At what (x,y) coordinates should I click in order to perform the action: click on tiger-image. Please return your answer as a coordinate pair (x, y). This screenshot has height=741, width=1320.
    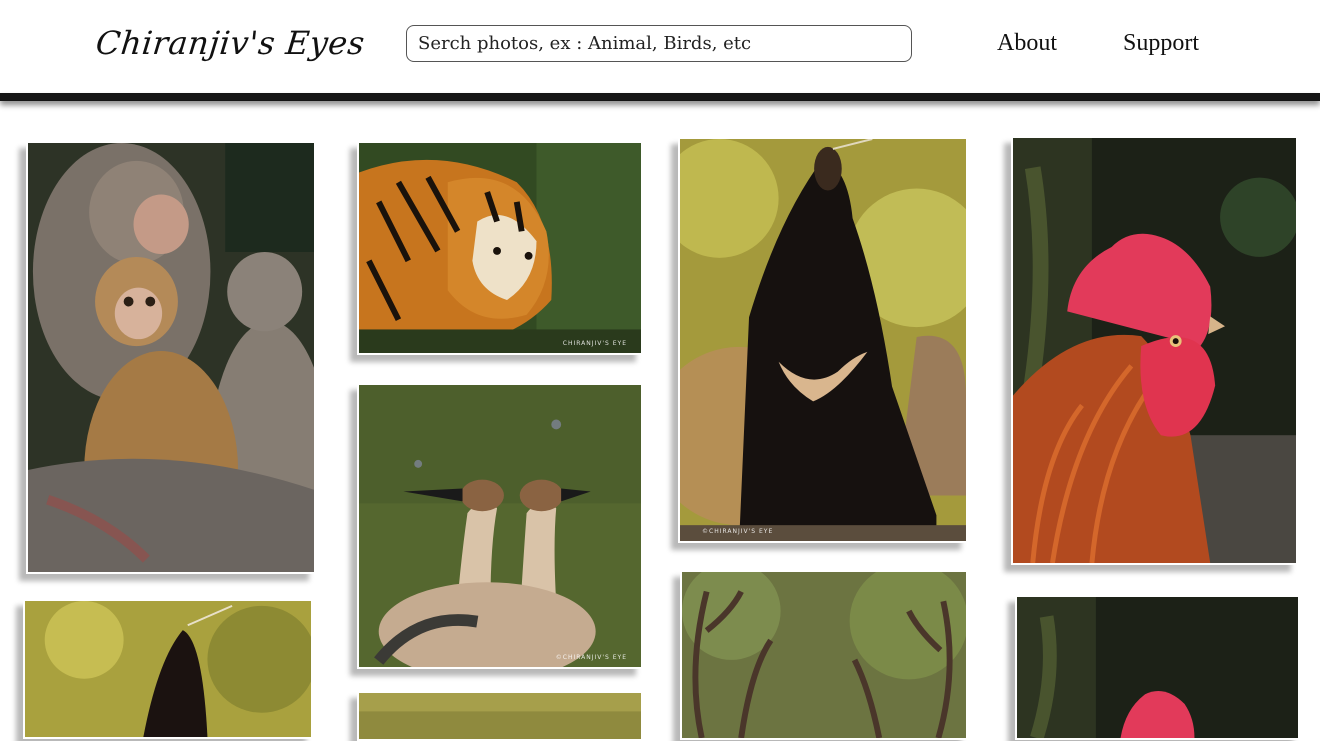
    Looking at the image, I should click on (500, 248).